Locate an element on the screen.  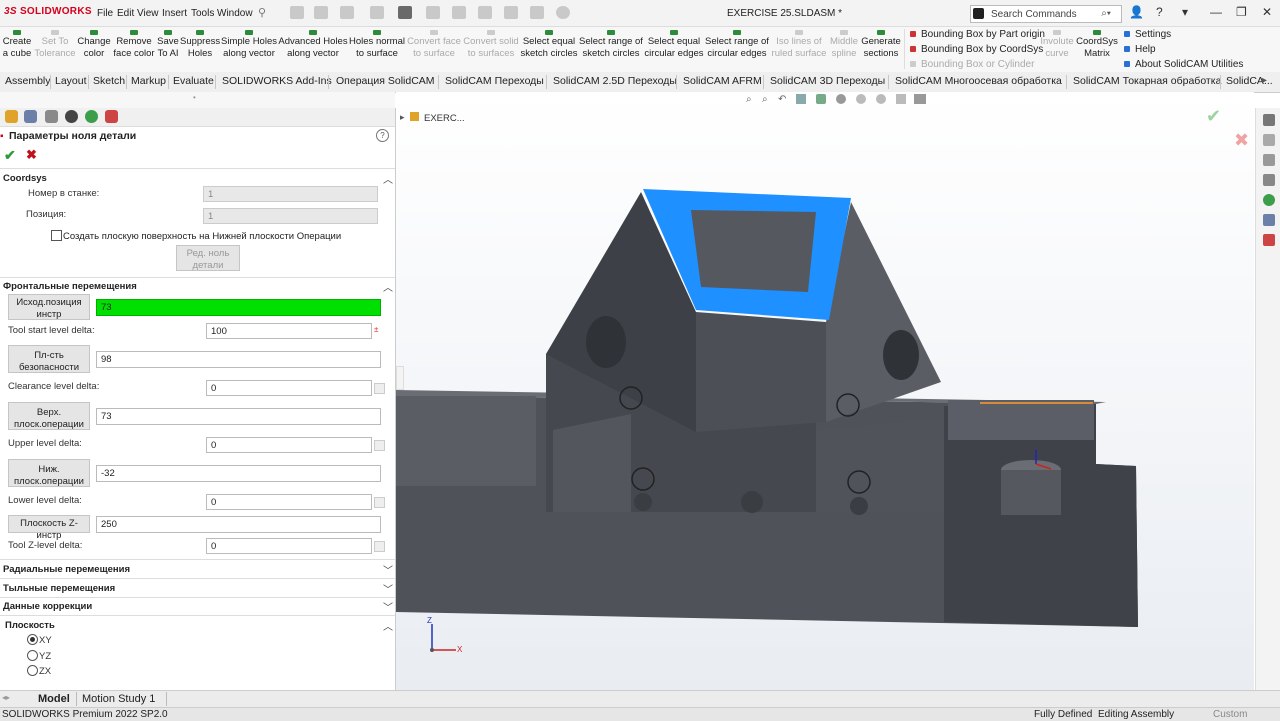
tab-addins: SOLIDWORKS Add-Ins is located at coordinates (277, 81).